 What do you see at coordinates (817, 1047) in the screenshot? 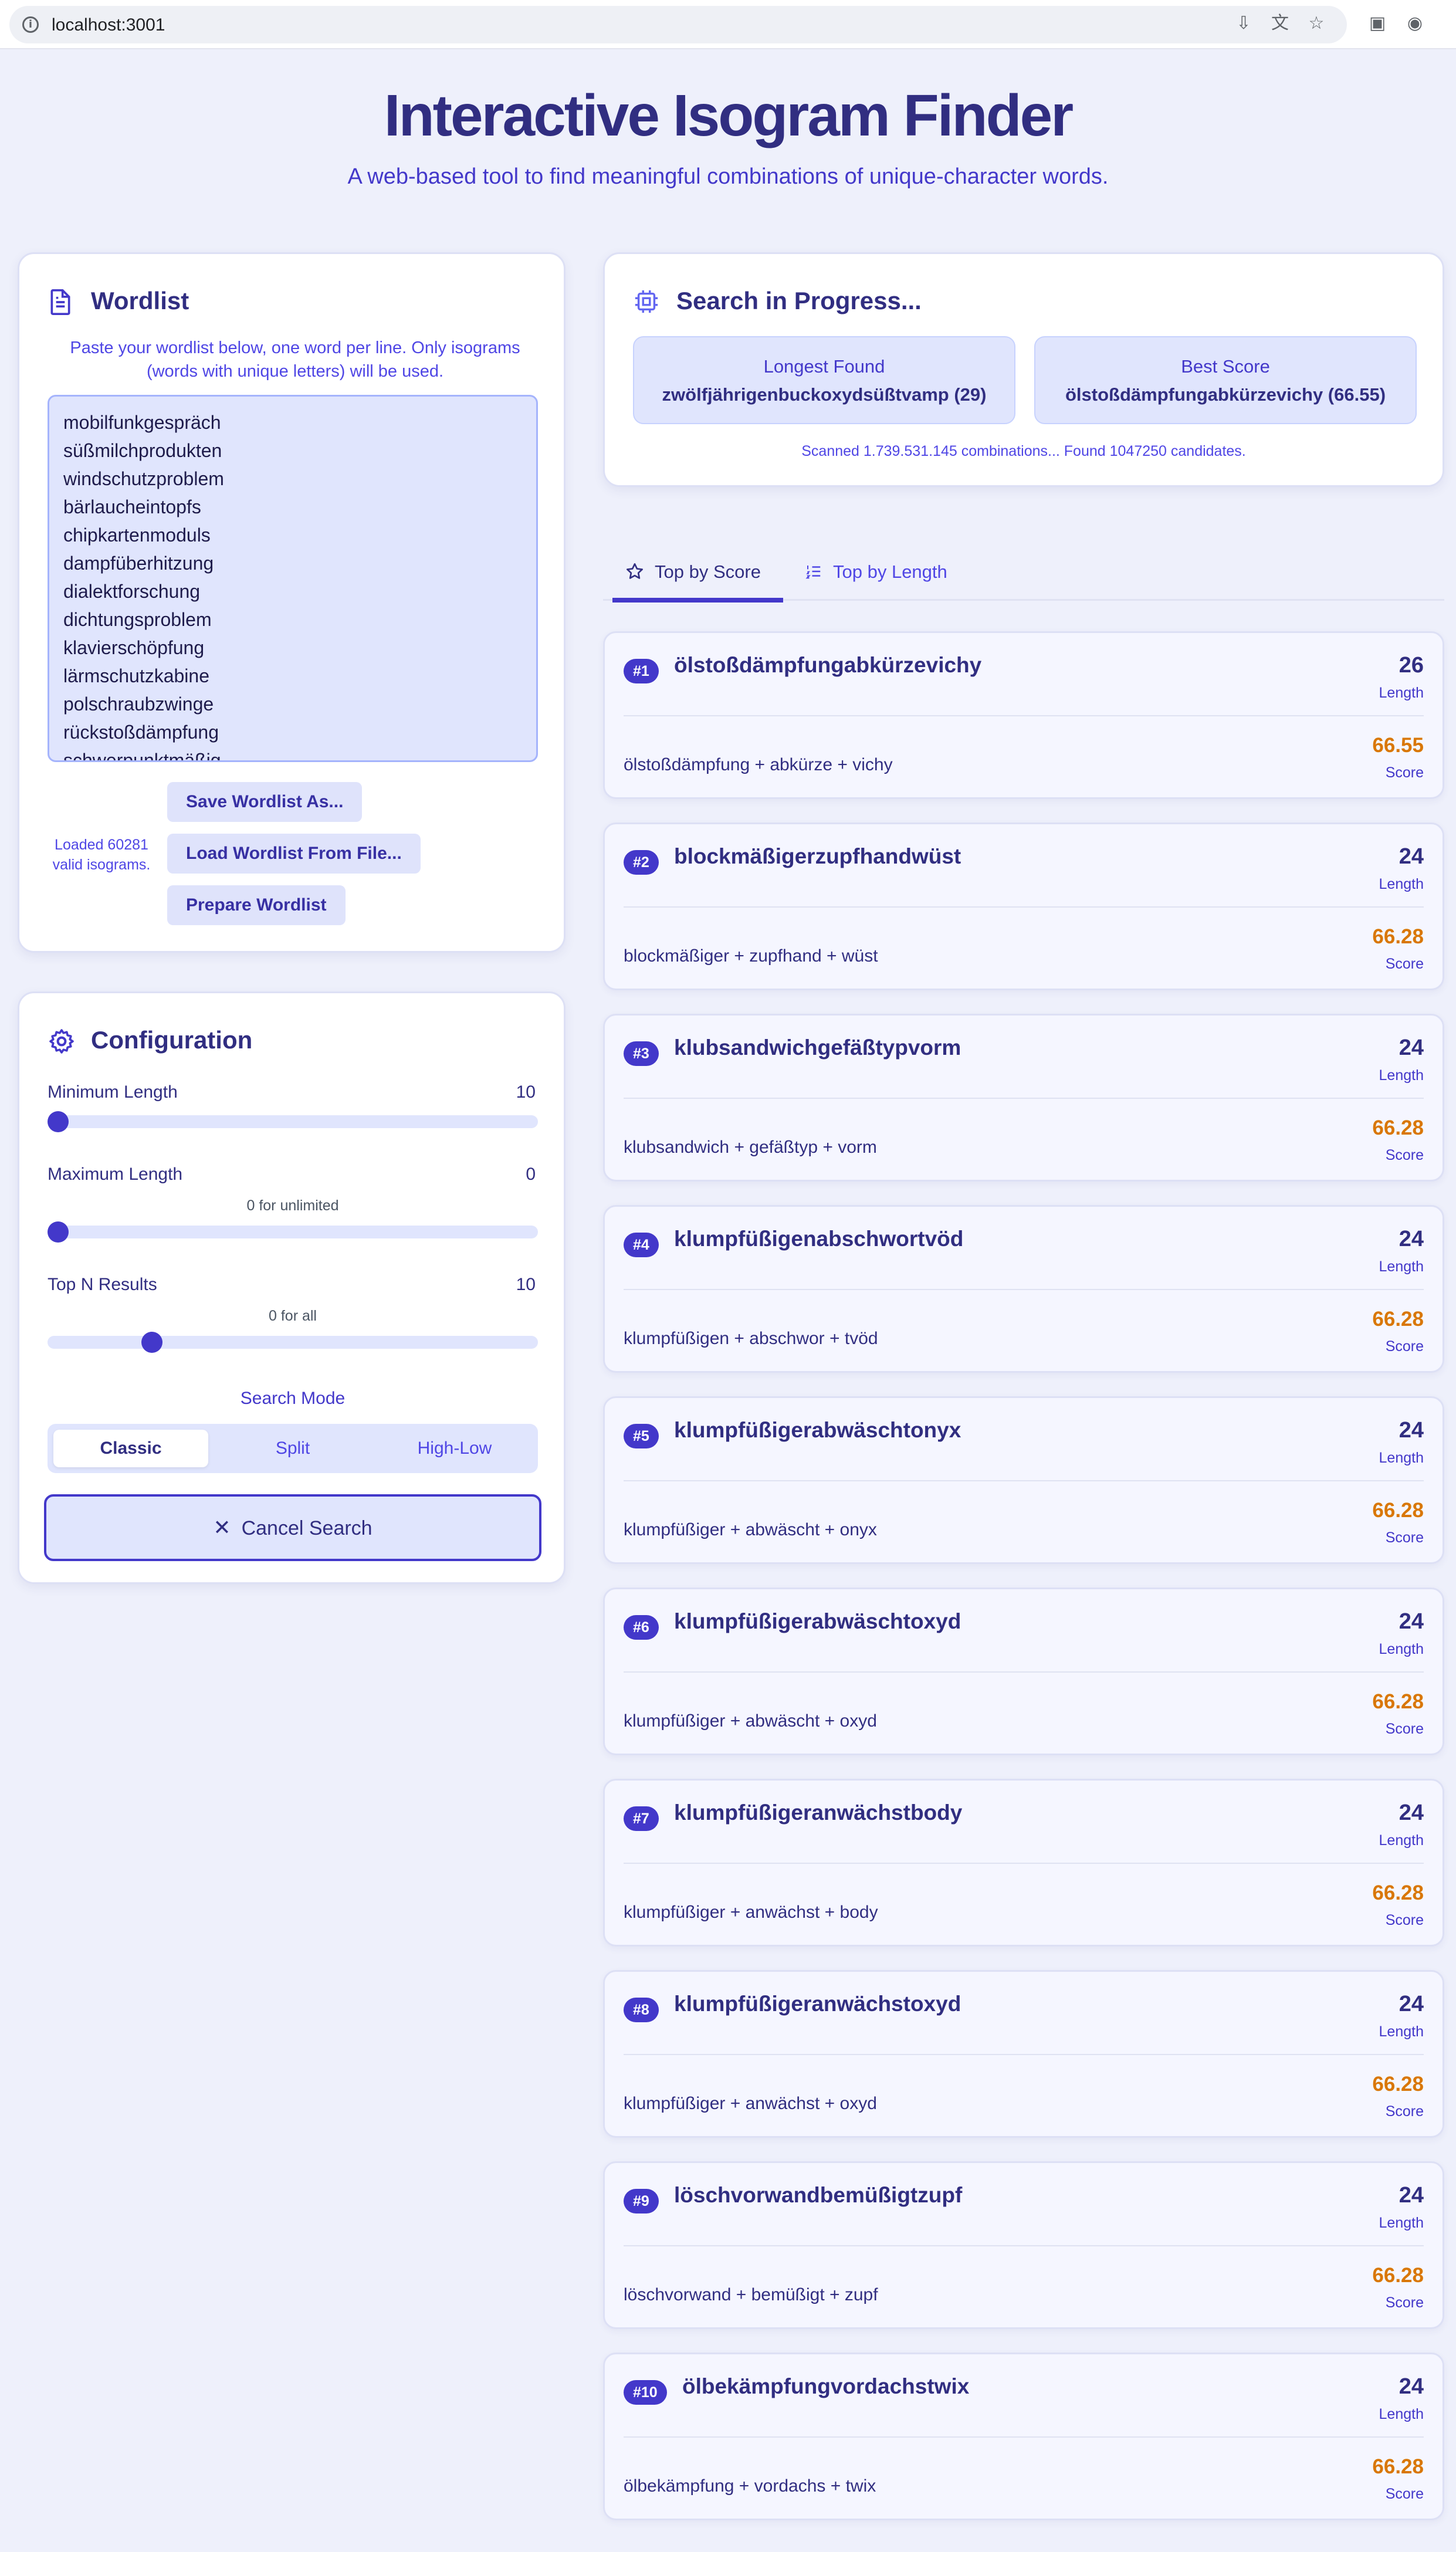
I see `result-word: klubsandwichgefäßtypvorm` at bounding box center [817, 1047].